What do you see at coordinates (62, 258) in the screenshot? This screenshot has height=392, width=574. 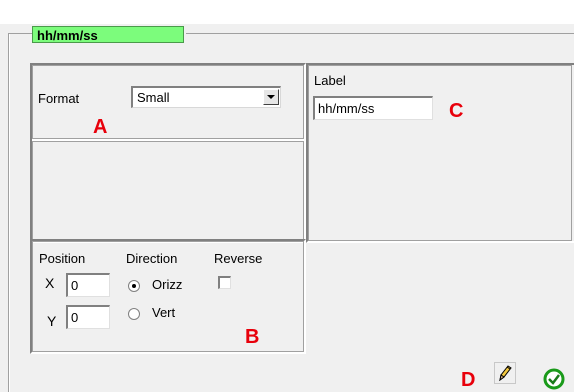 I see `position-label: Position` at bounding box center [62, 258].